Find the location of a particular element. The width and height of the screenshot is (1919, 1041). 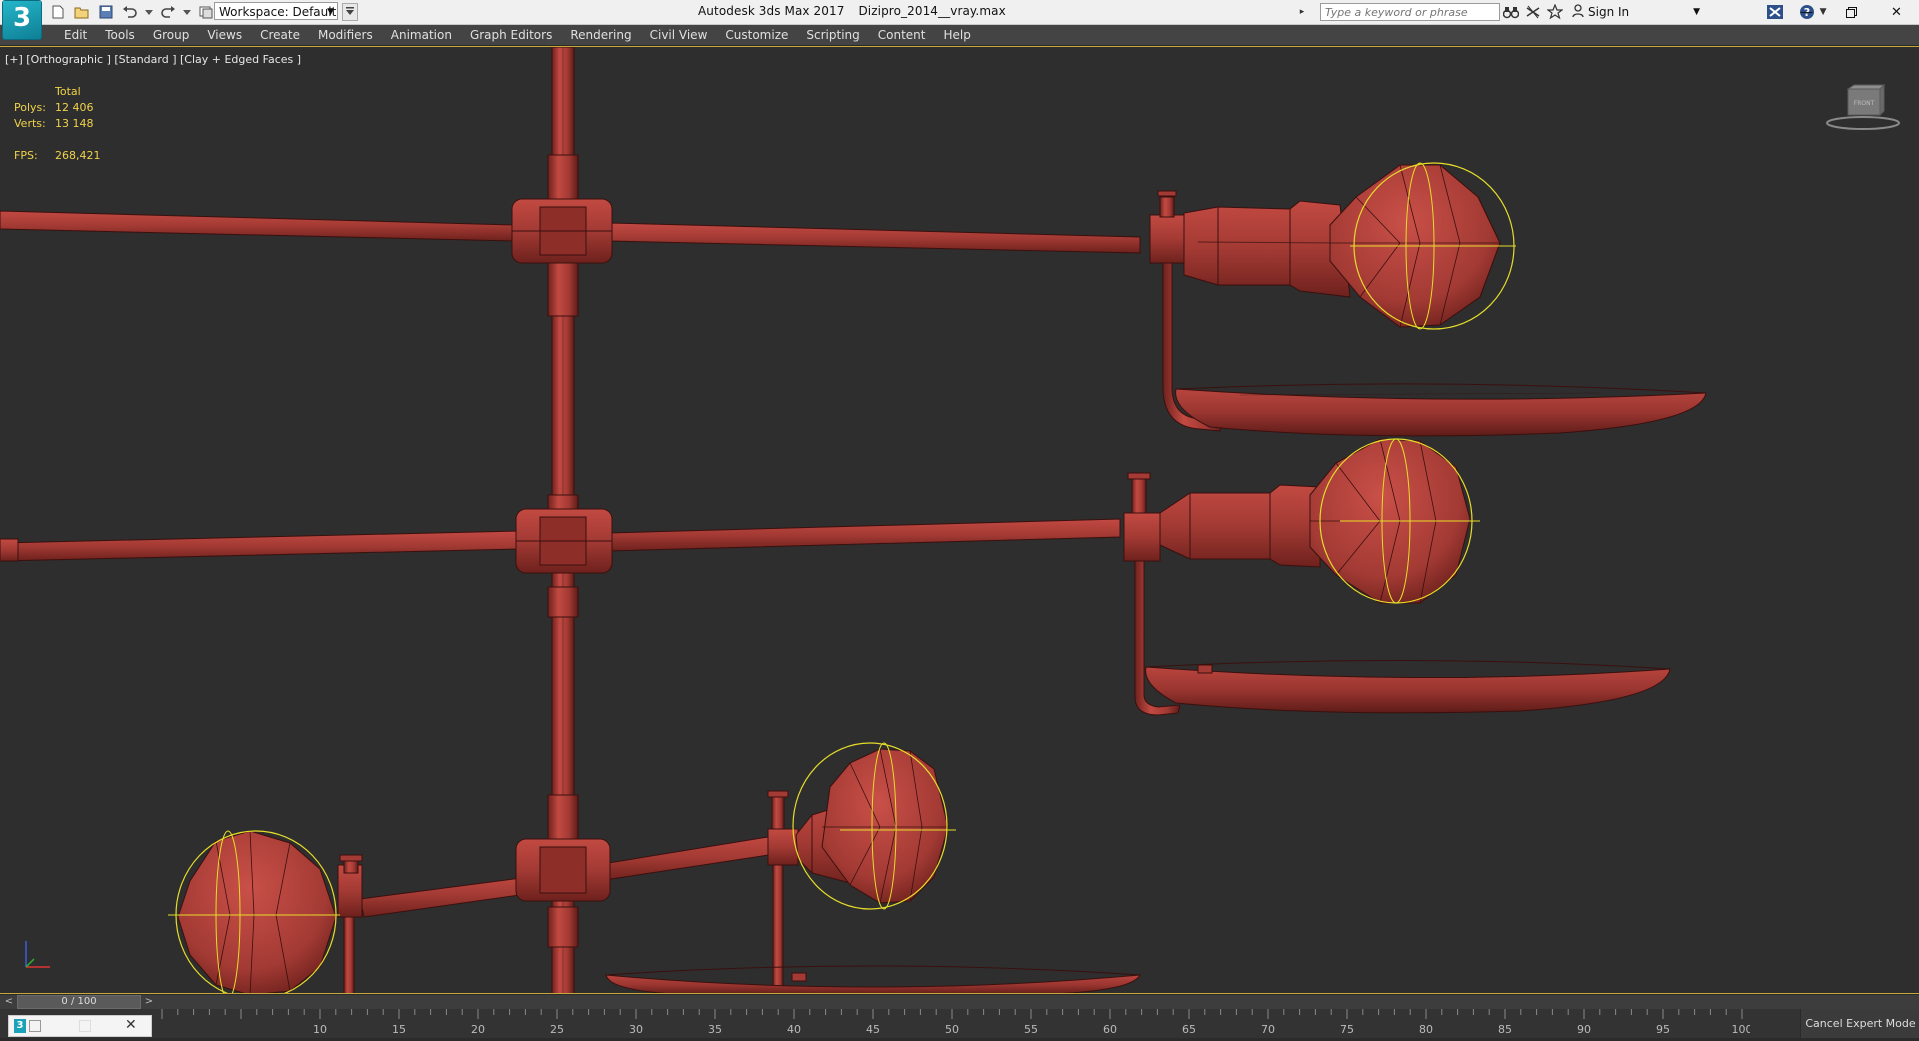

binoculars-icon is located at coordinates (1511, 12).